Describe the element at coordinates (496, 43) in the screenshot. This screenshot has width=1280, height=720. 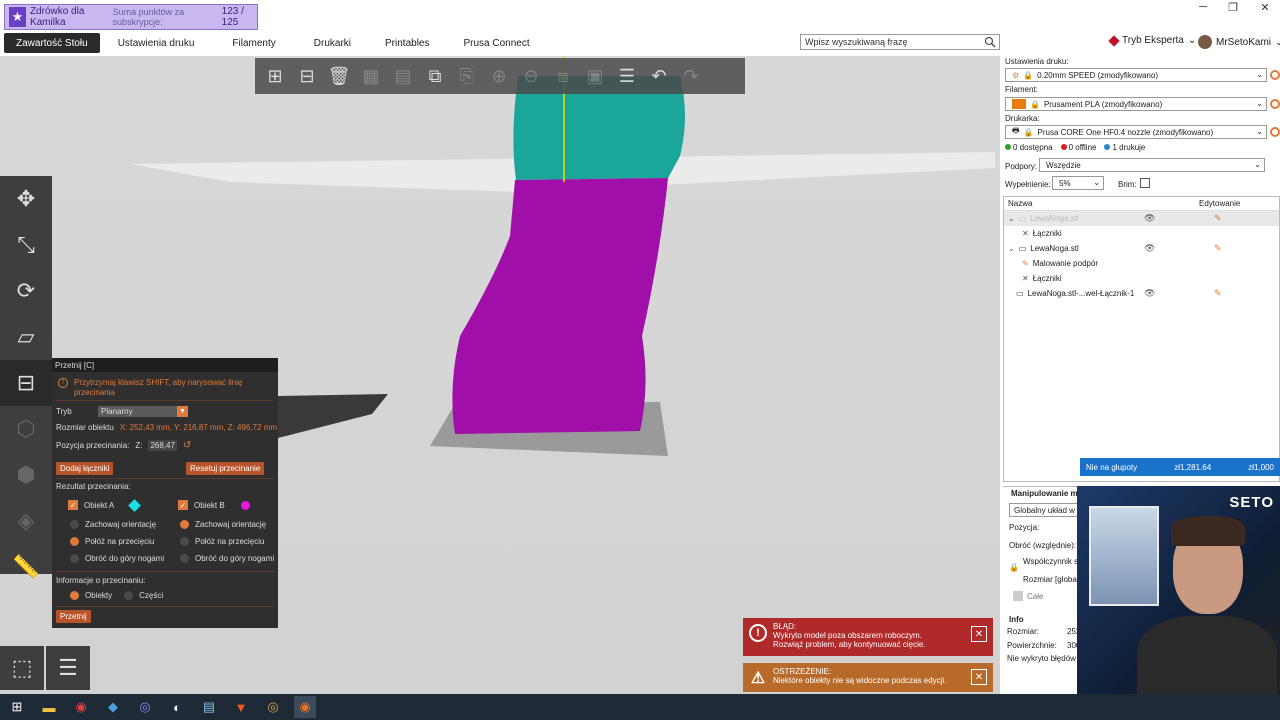
I see `tab-prusa-connect: Prusa Connect` at that location.